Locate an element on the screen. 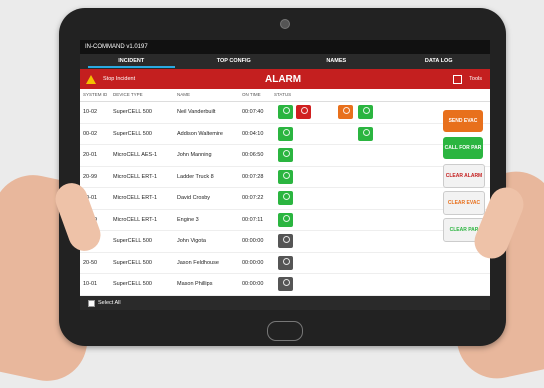 Image resolution: width=544 pixels, height=388 pixels. table-row: 30-99 MicroCELL ERT-1 Engine 3 00:07:11 is located at coordinates (285, 220).